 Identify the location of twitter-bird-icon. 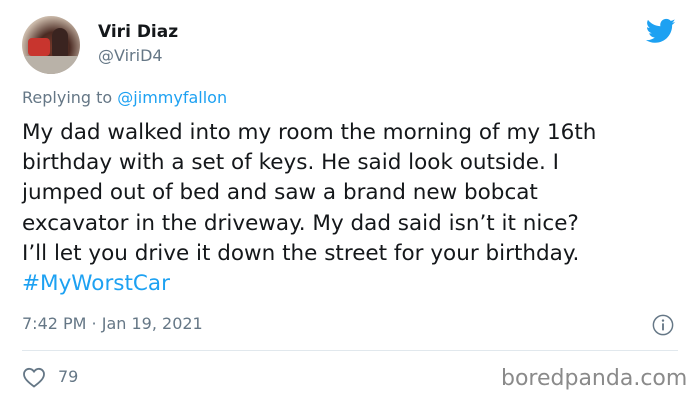
(661, 31).